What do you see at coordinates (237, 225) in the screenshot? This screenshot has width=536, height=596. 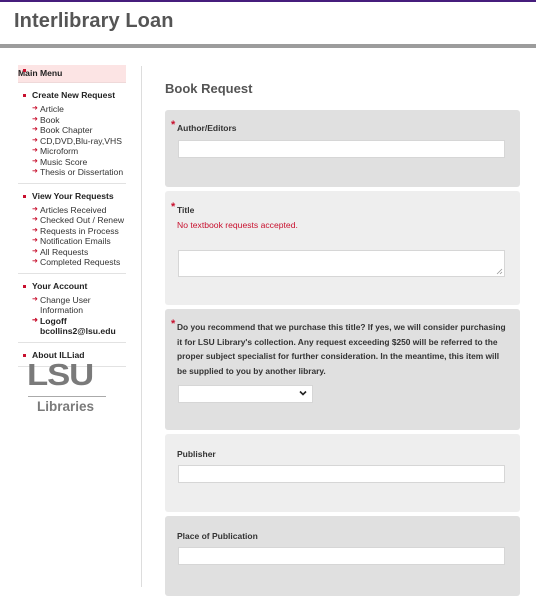 I see `title-note: No textbook requests accepted.` at bounding box center [237, 225].